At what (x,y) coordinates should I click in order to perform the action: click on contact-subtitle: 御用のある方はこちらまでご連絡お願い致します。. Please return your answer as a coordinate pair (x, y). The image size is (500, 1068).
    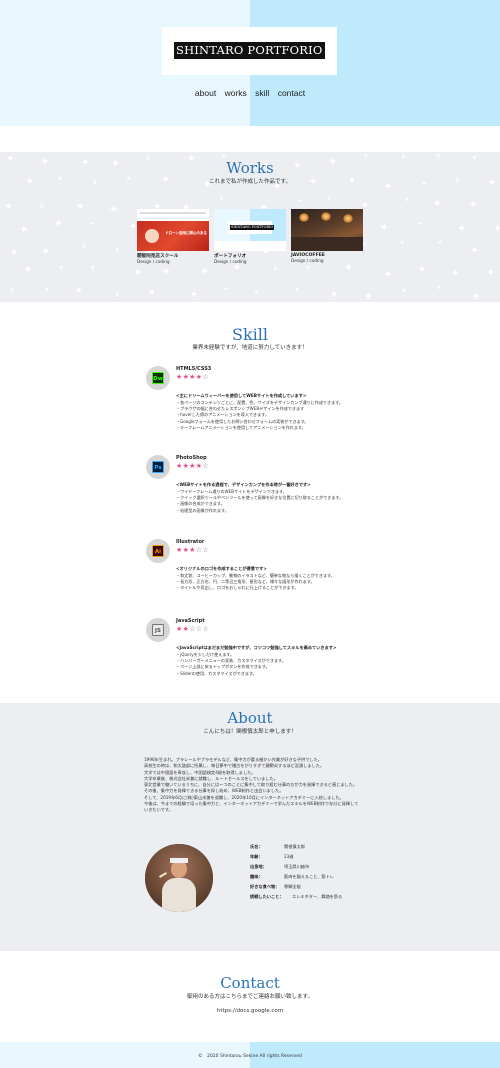
    Looking at the image, I should click on (250, 997).